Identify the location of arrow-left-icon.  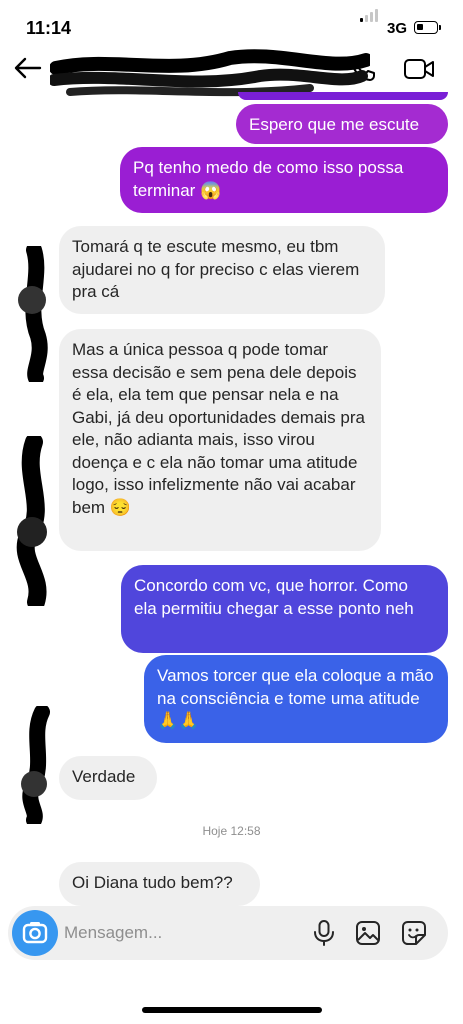
(28, 68).